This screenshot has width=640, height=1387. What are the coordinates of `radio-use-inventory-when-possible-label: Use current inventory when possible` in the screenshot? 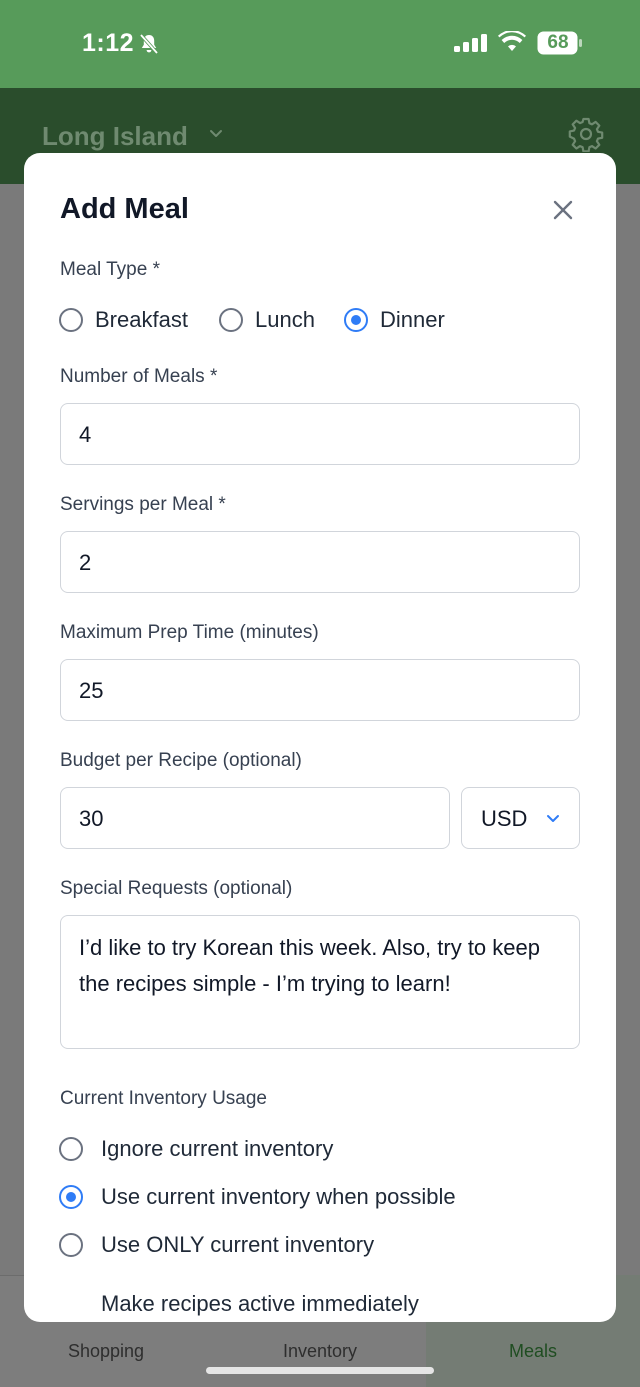 It's located at (278, 1196).